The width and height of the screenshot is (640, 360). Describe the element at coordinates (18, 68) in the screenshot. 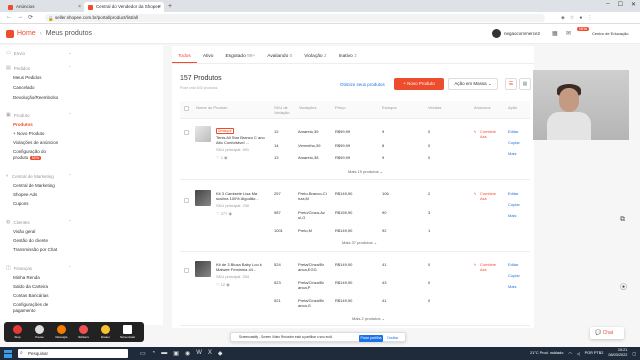

I see `sidebar-section-pedidos: ▤ Pedidos` at that location.